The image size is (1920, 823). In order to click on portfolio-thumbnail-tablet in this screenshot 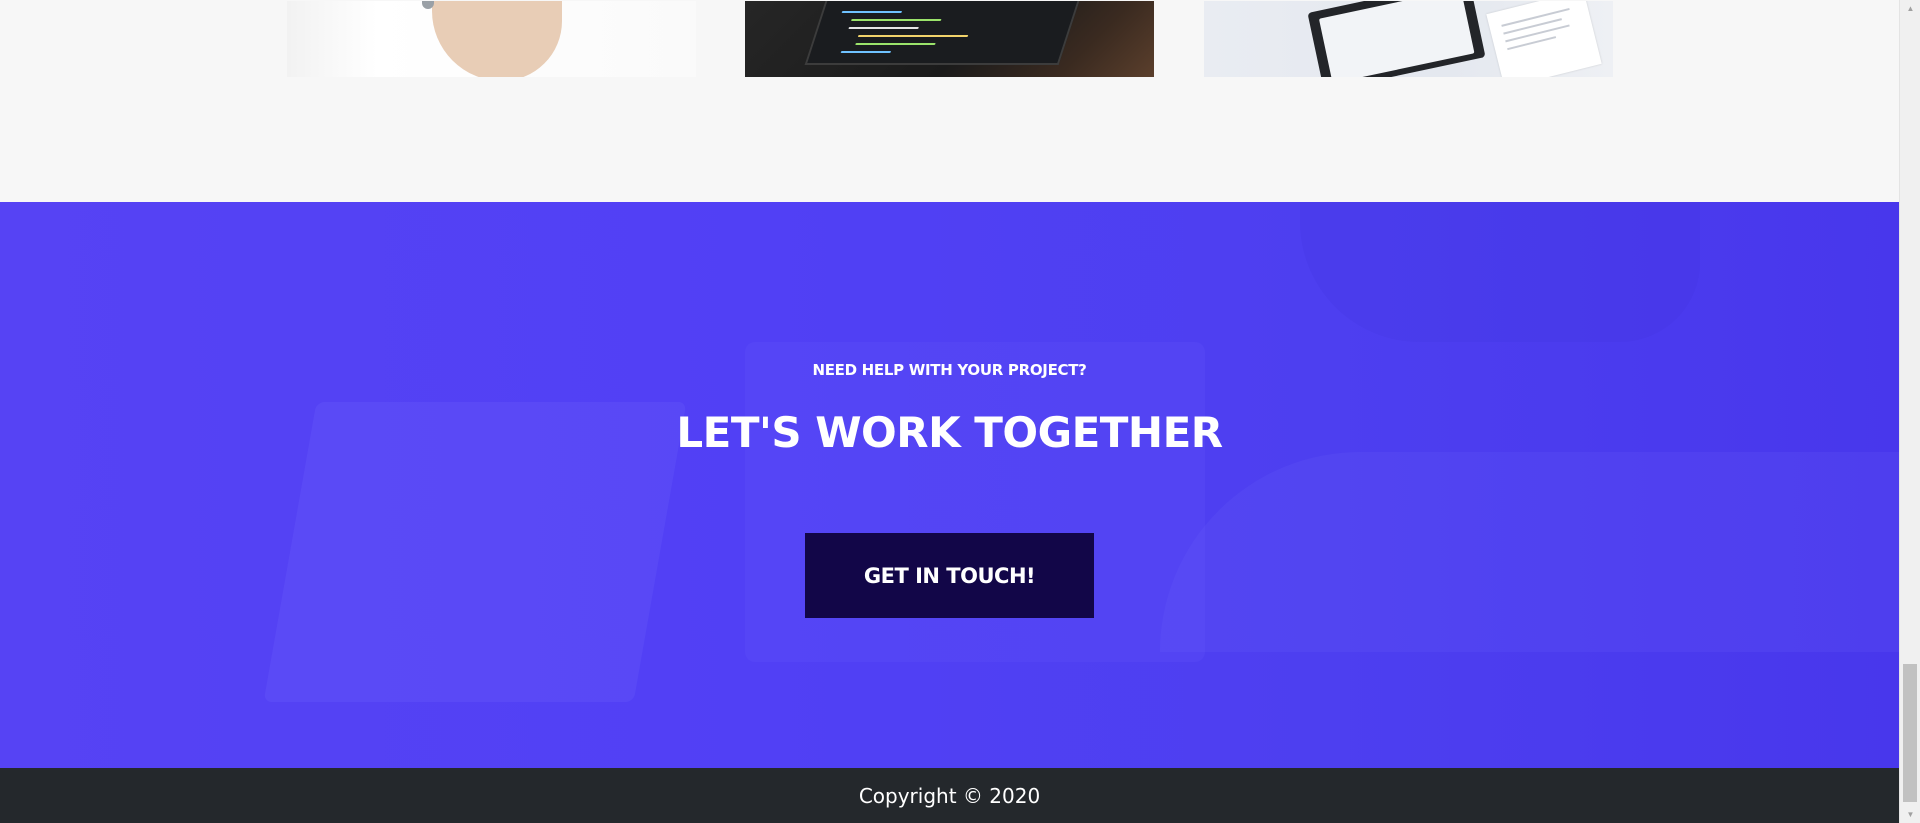, I will do `click(1408, 39)`.